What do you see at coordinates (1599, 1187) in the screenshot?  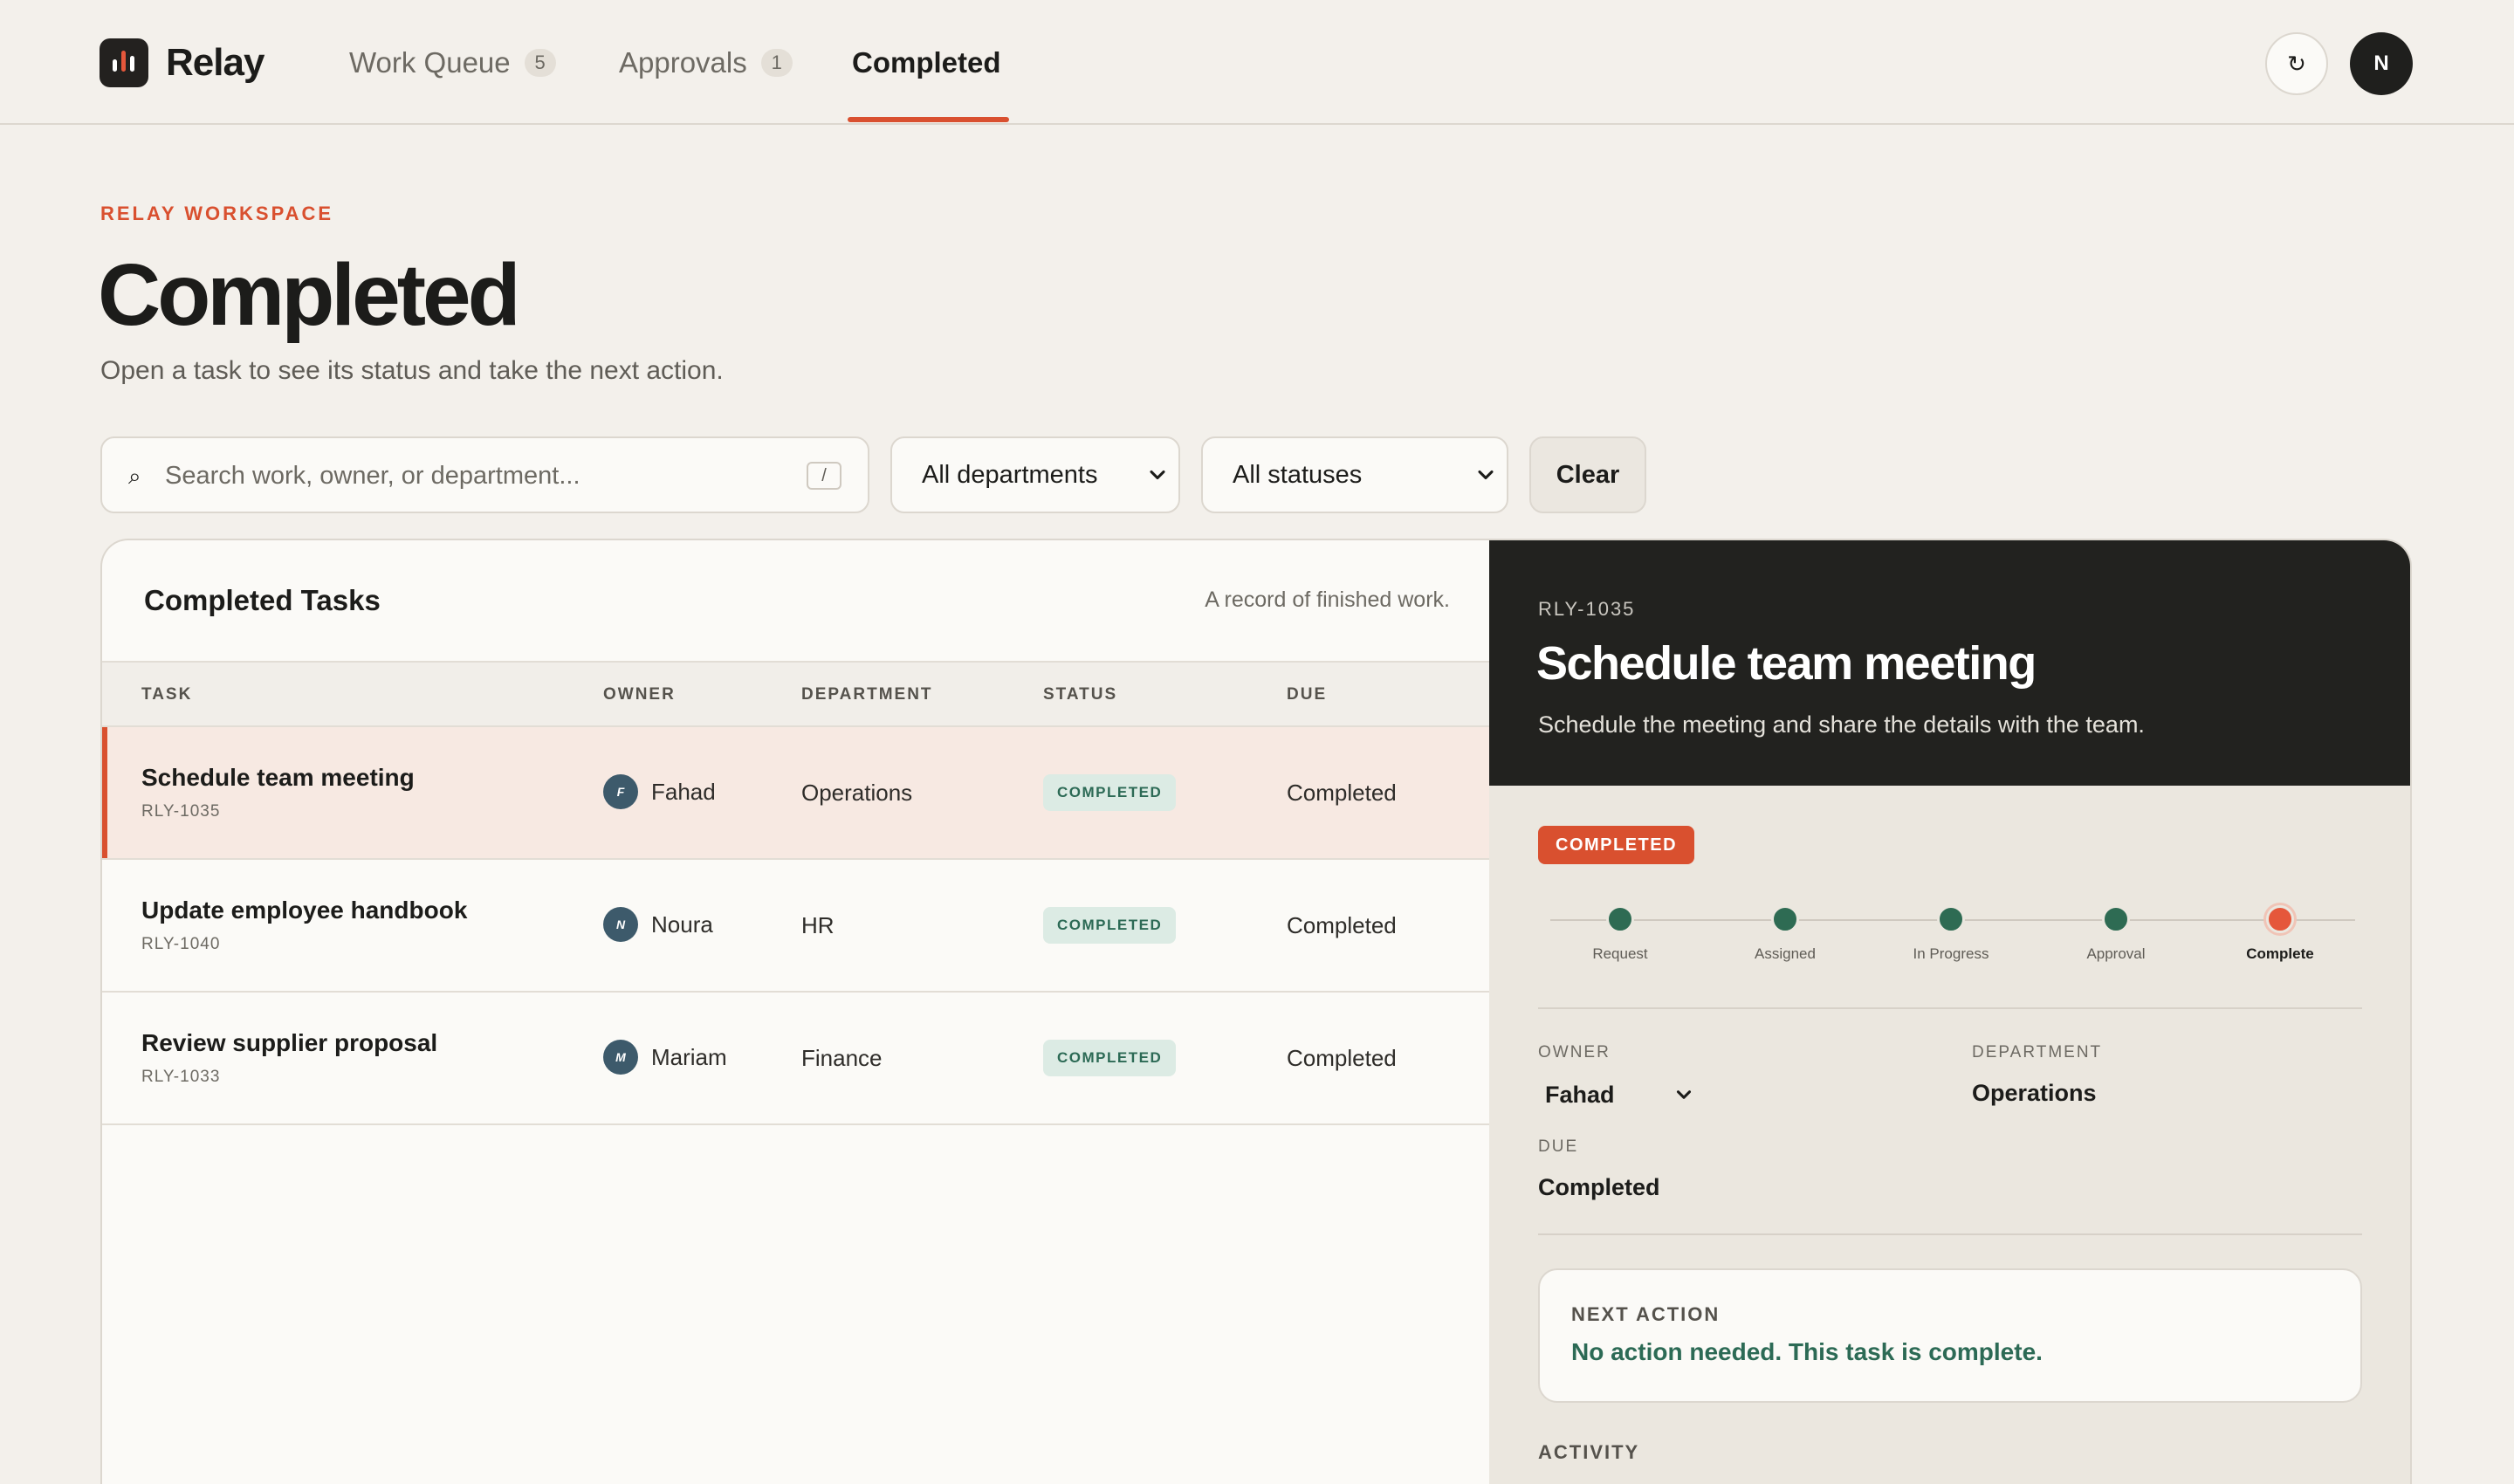 I see `due-value: Completed` at bounding box center [1599, 1187].